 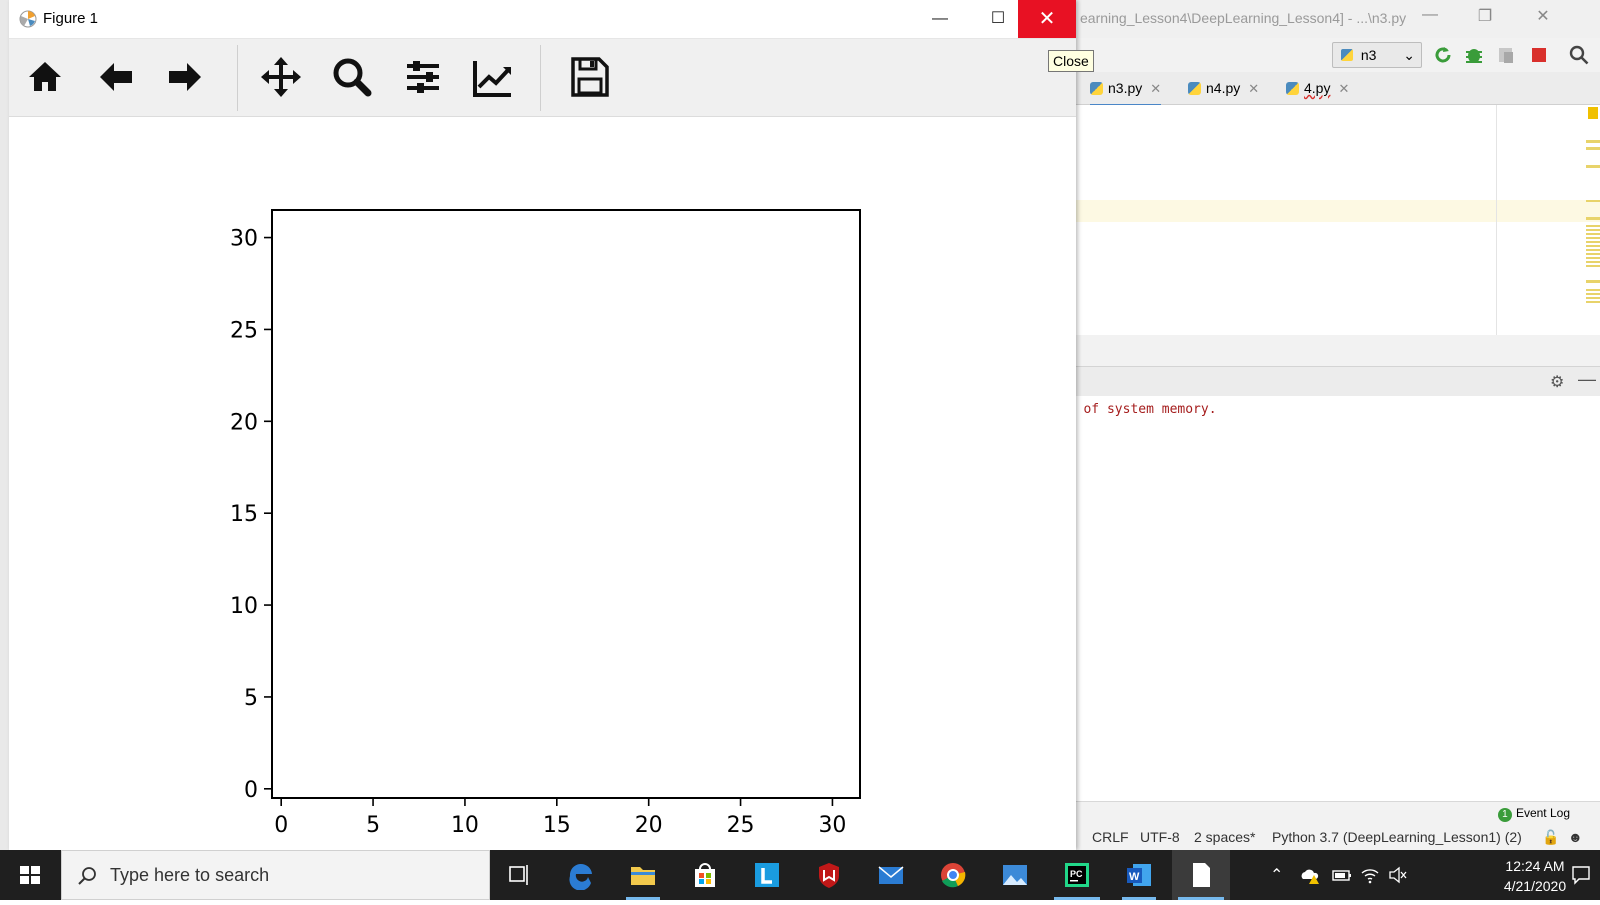 I want to click on taskbar-app-mcafee, so click(x=829, y=875).